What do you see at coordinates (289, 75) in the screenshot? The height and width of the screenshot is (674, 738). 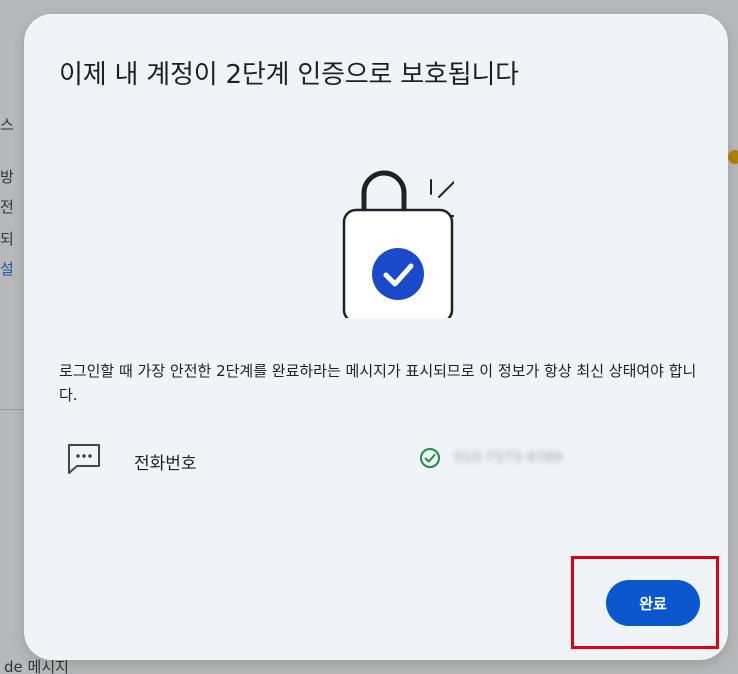 I see `dialog-title: 이제 내 계정이 2단계 인증으로 보호됩니다` at bounding box center [289, 75].